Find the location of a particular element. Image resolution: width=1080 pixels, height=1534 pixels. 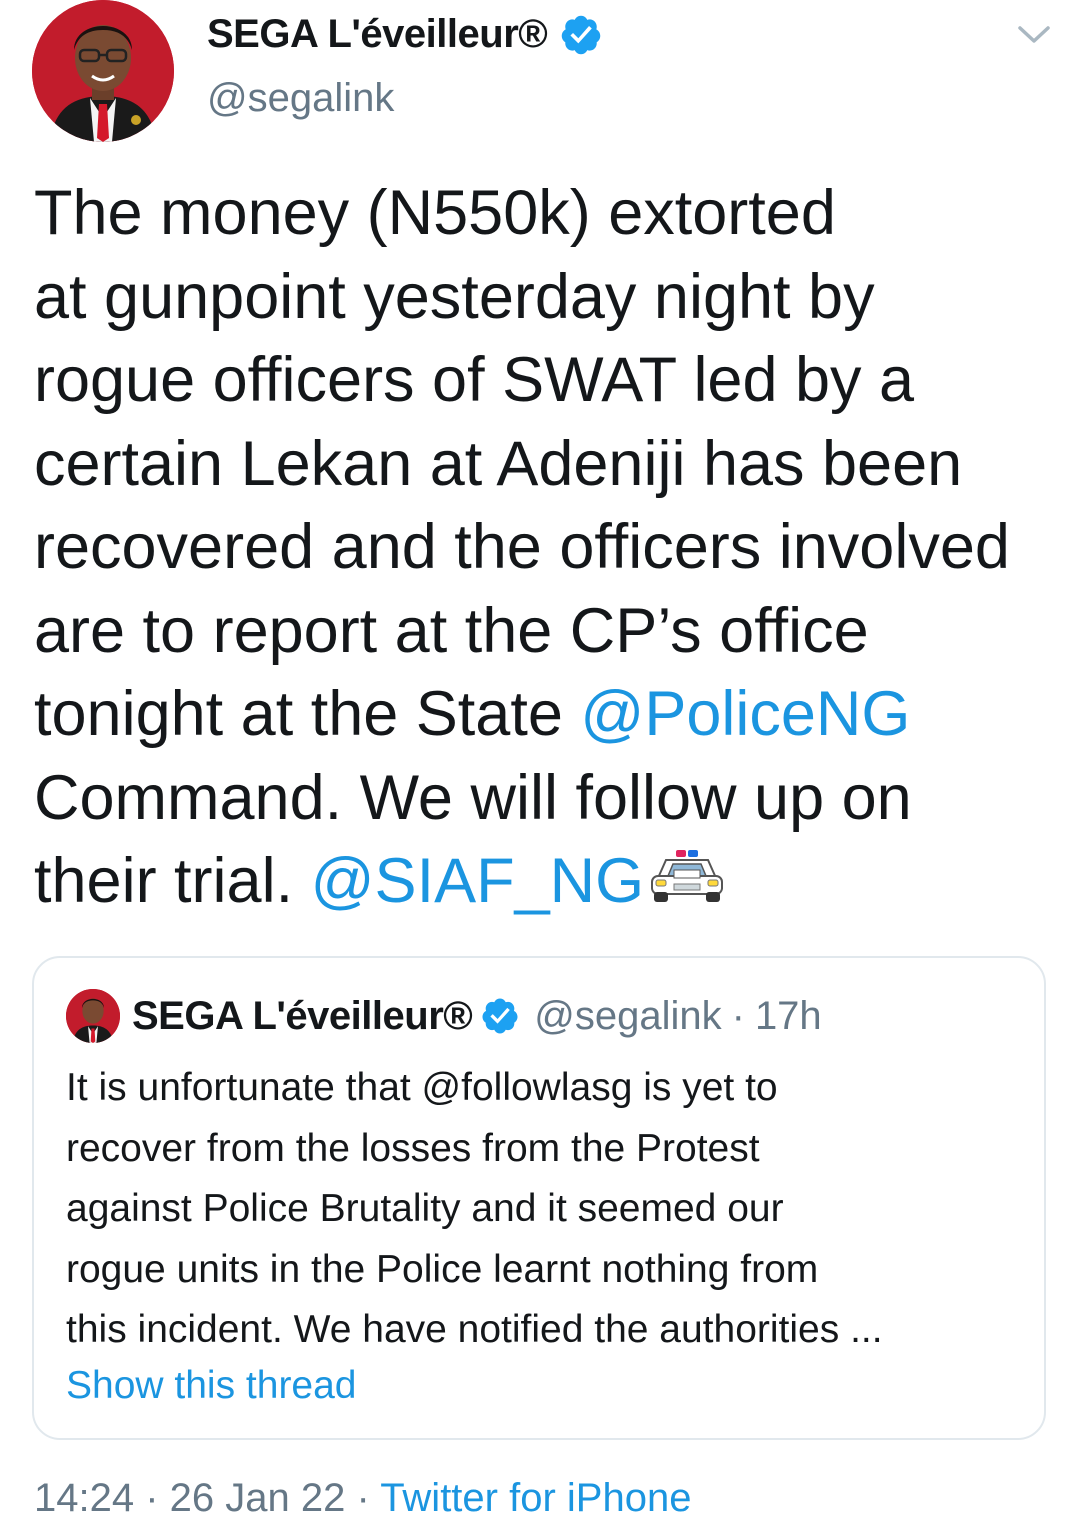

tweet-time: 14:24 is located at coordinates (84, 1498).